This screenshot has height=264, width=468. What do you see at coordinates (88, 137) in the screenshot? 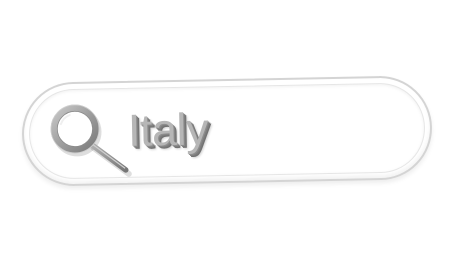
I see `search-icon` at bounding box center [88, 137].